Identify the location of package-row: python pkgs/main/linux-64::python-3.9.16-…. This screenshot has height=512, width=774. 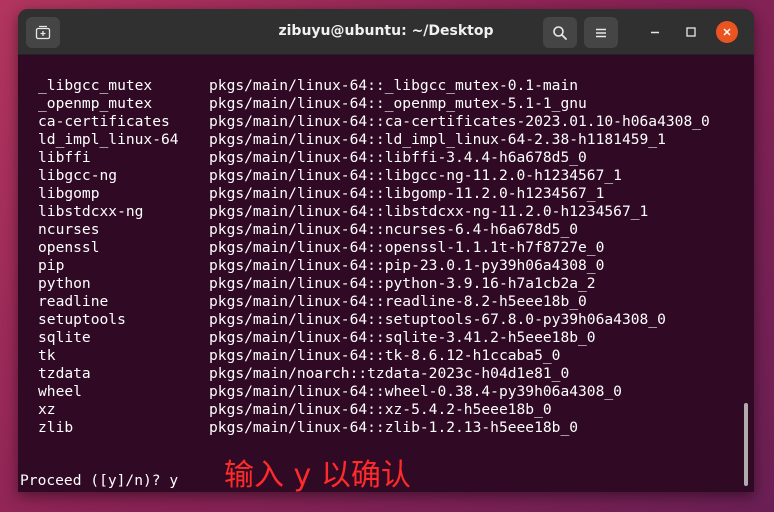
(317, 284).